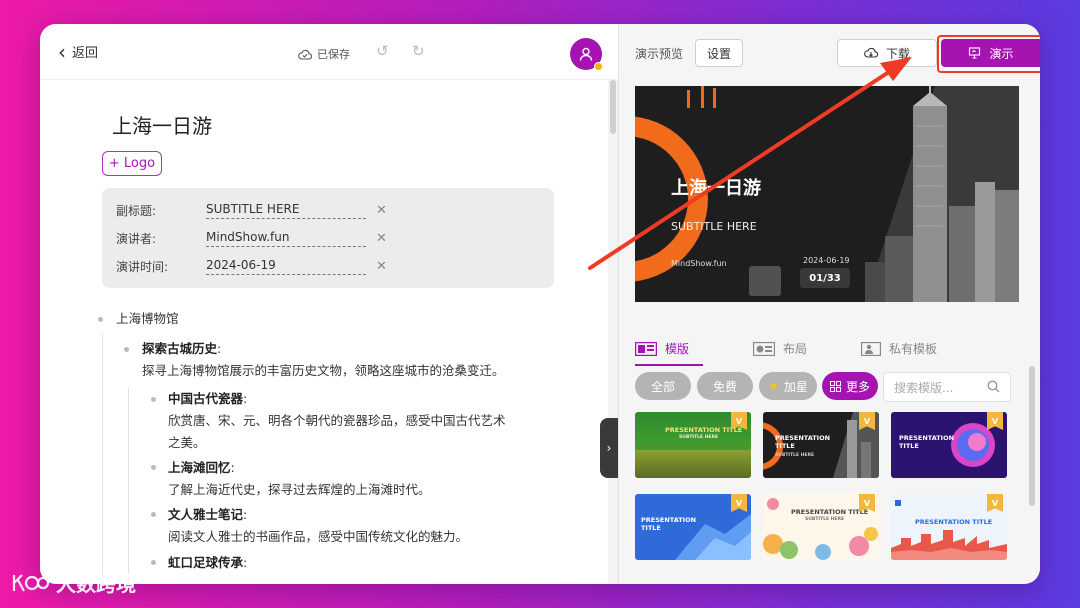 The width and height of the screenshot is (1080, 608). Describe the element at coordinates (714, 226) in the screenshot. I see `slide-subtitle: SUBTITLE HERE` at that location.